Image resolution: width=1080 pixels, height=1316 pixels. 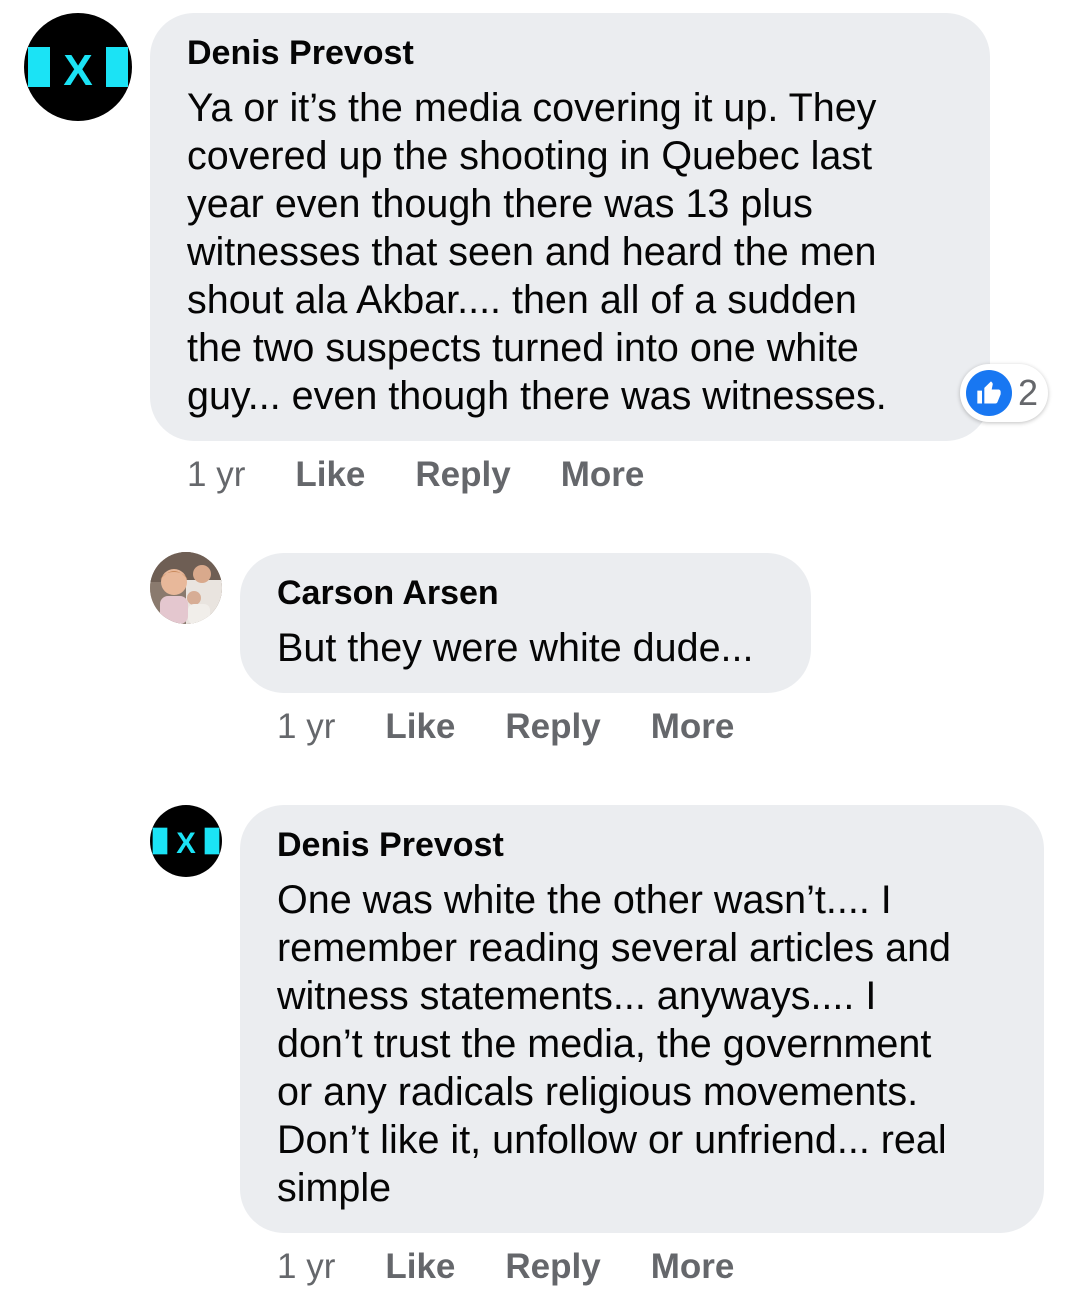 I want to click on avatar-photo-icon, so click(x=186, y=588).